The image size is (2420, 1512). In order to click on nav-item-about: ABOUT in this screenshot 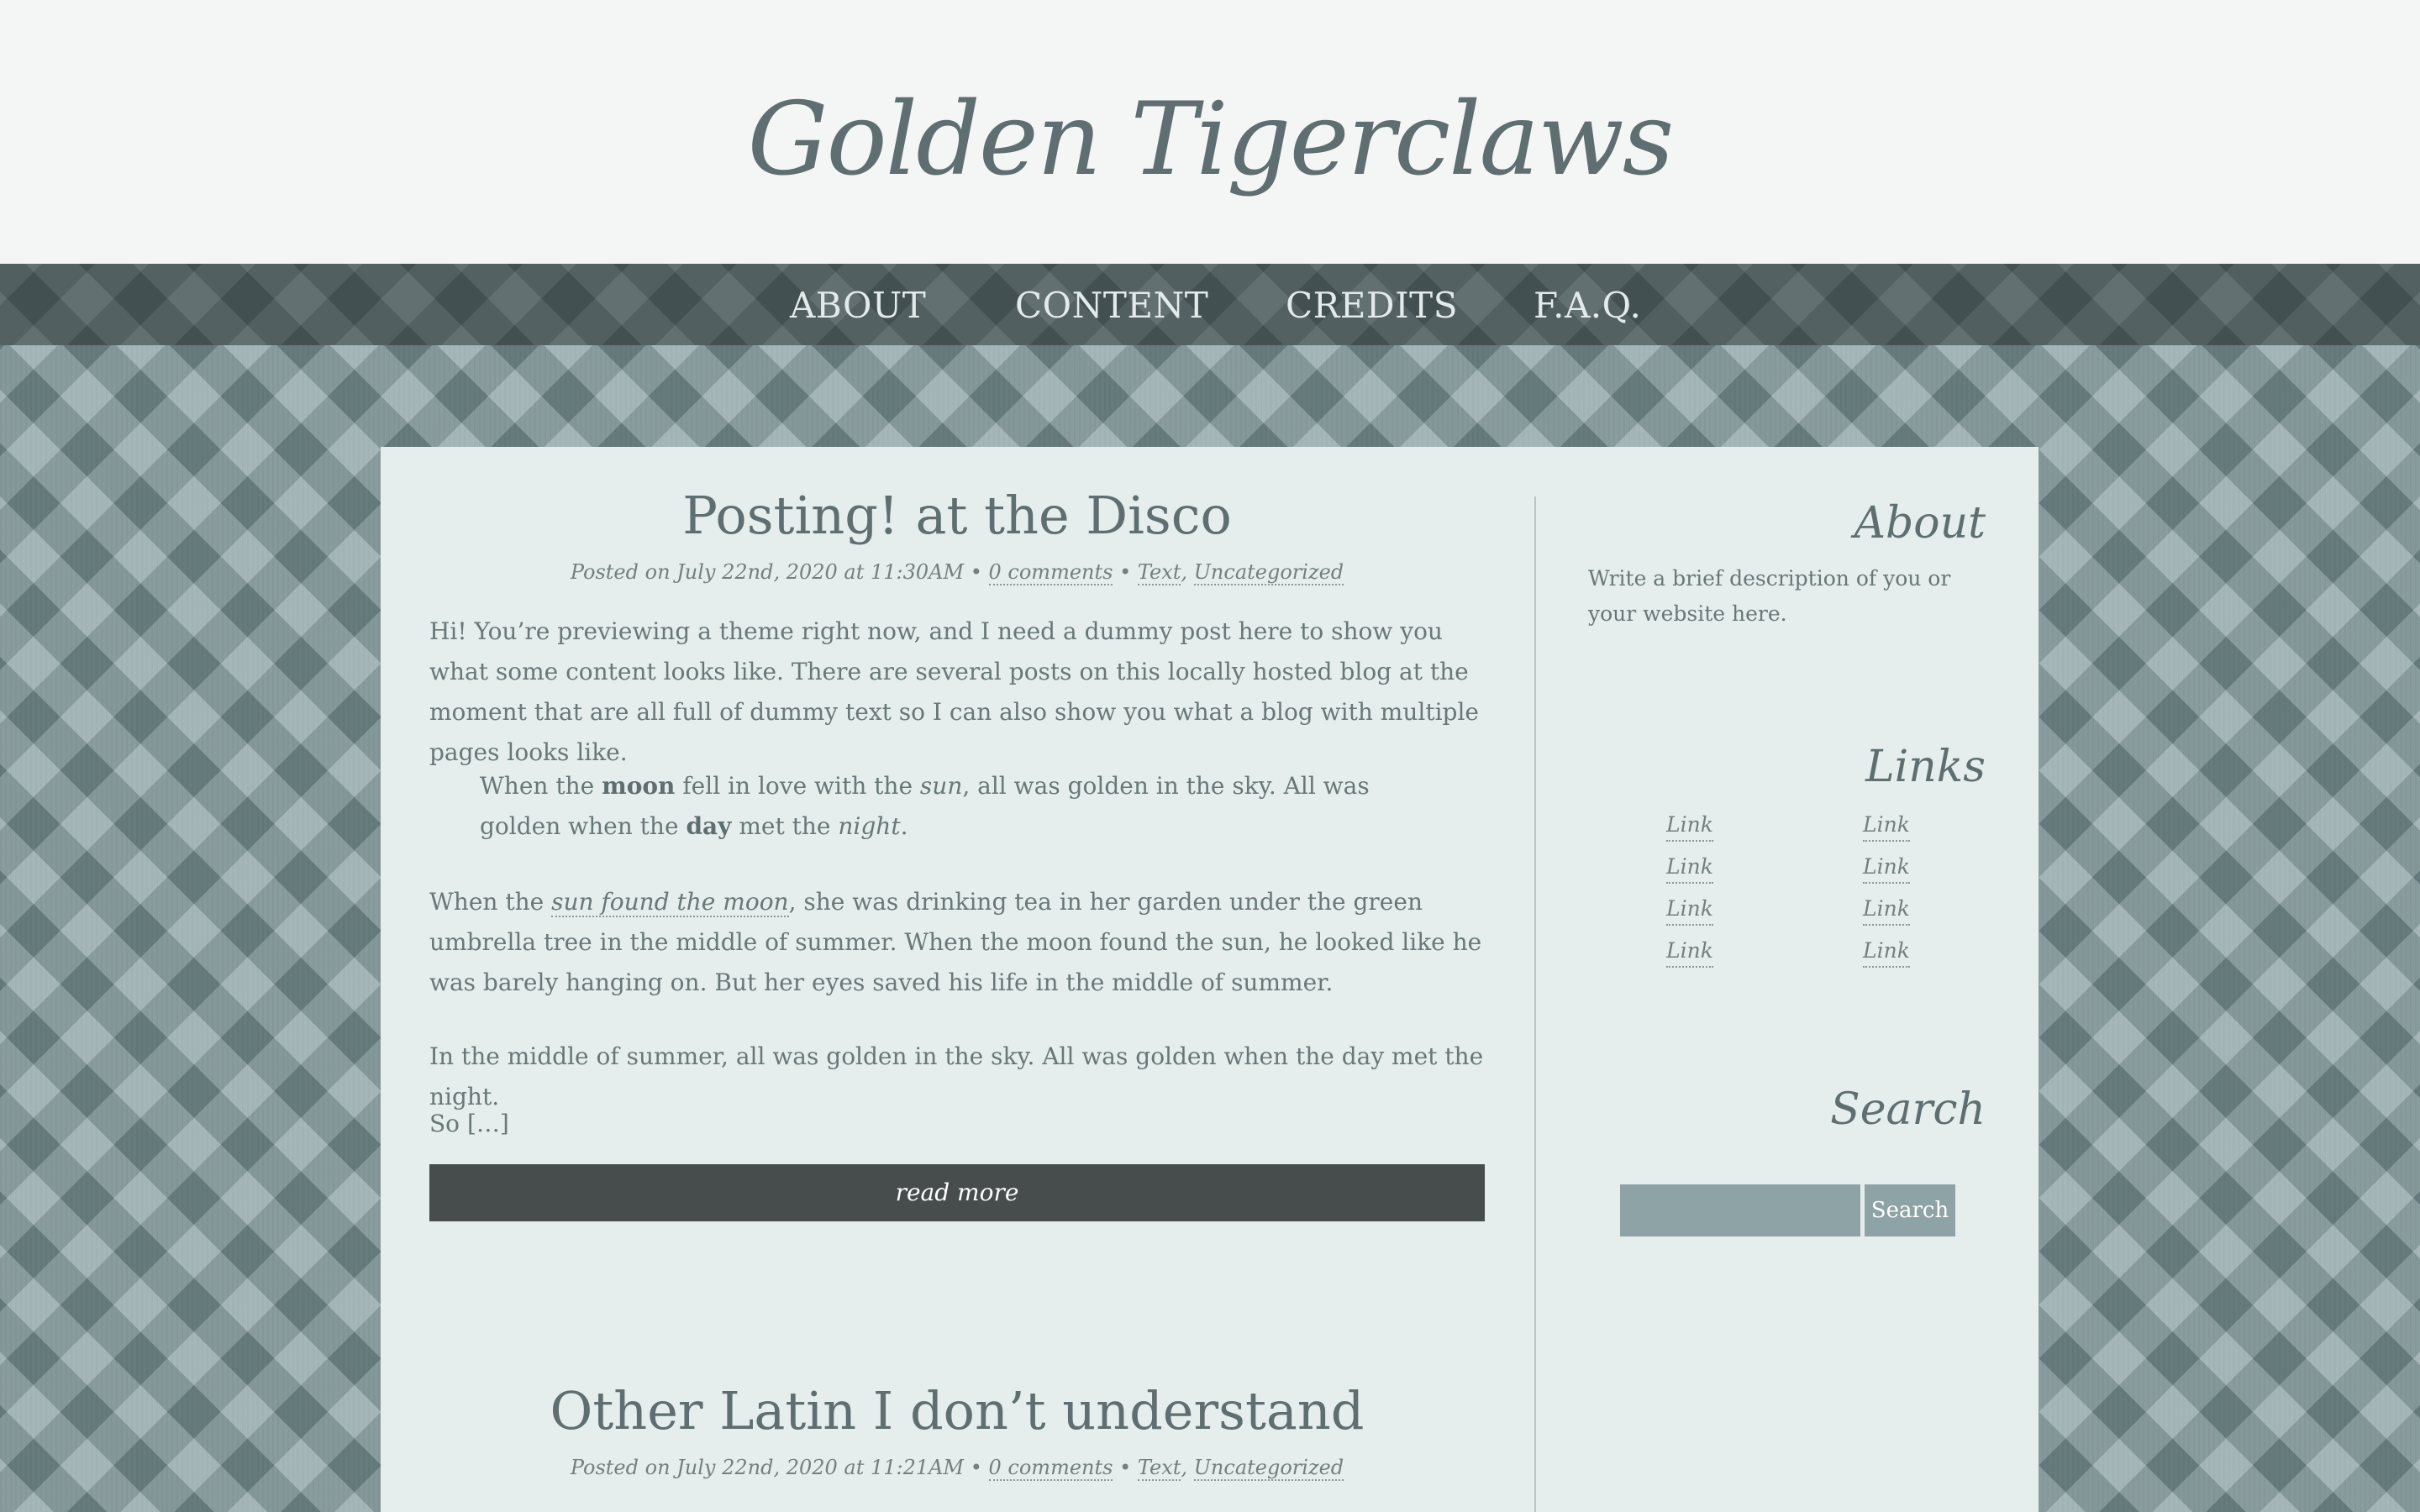, I will do `click(858, 306)`.